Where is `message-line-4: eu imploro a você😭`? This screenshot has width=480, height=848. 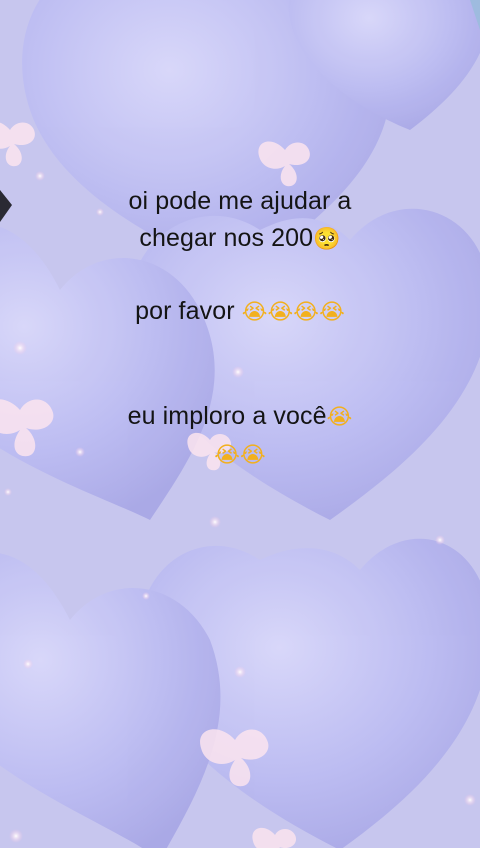 message-line-4: eu imploro a você😭 is located at coordinates (240, 417).